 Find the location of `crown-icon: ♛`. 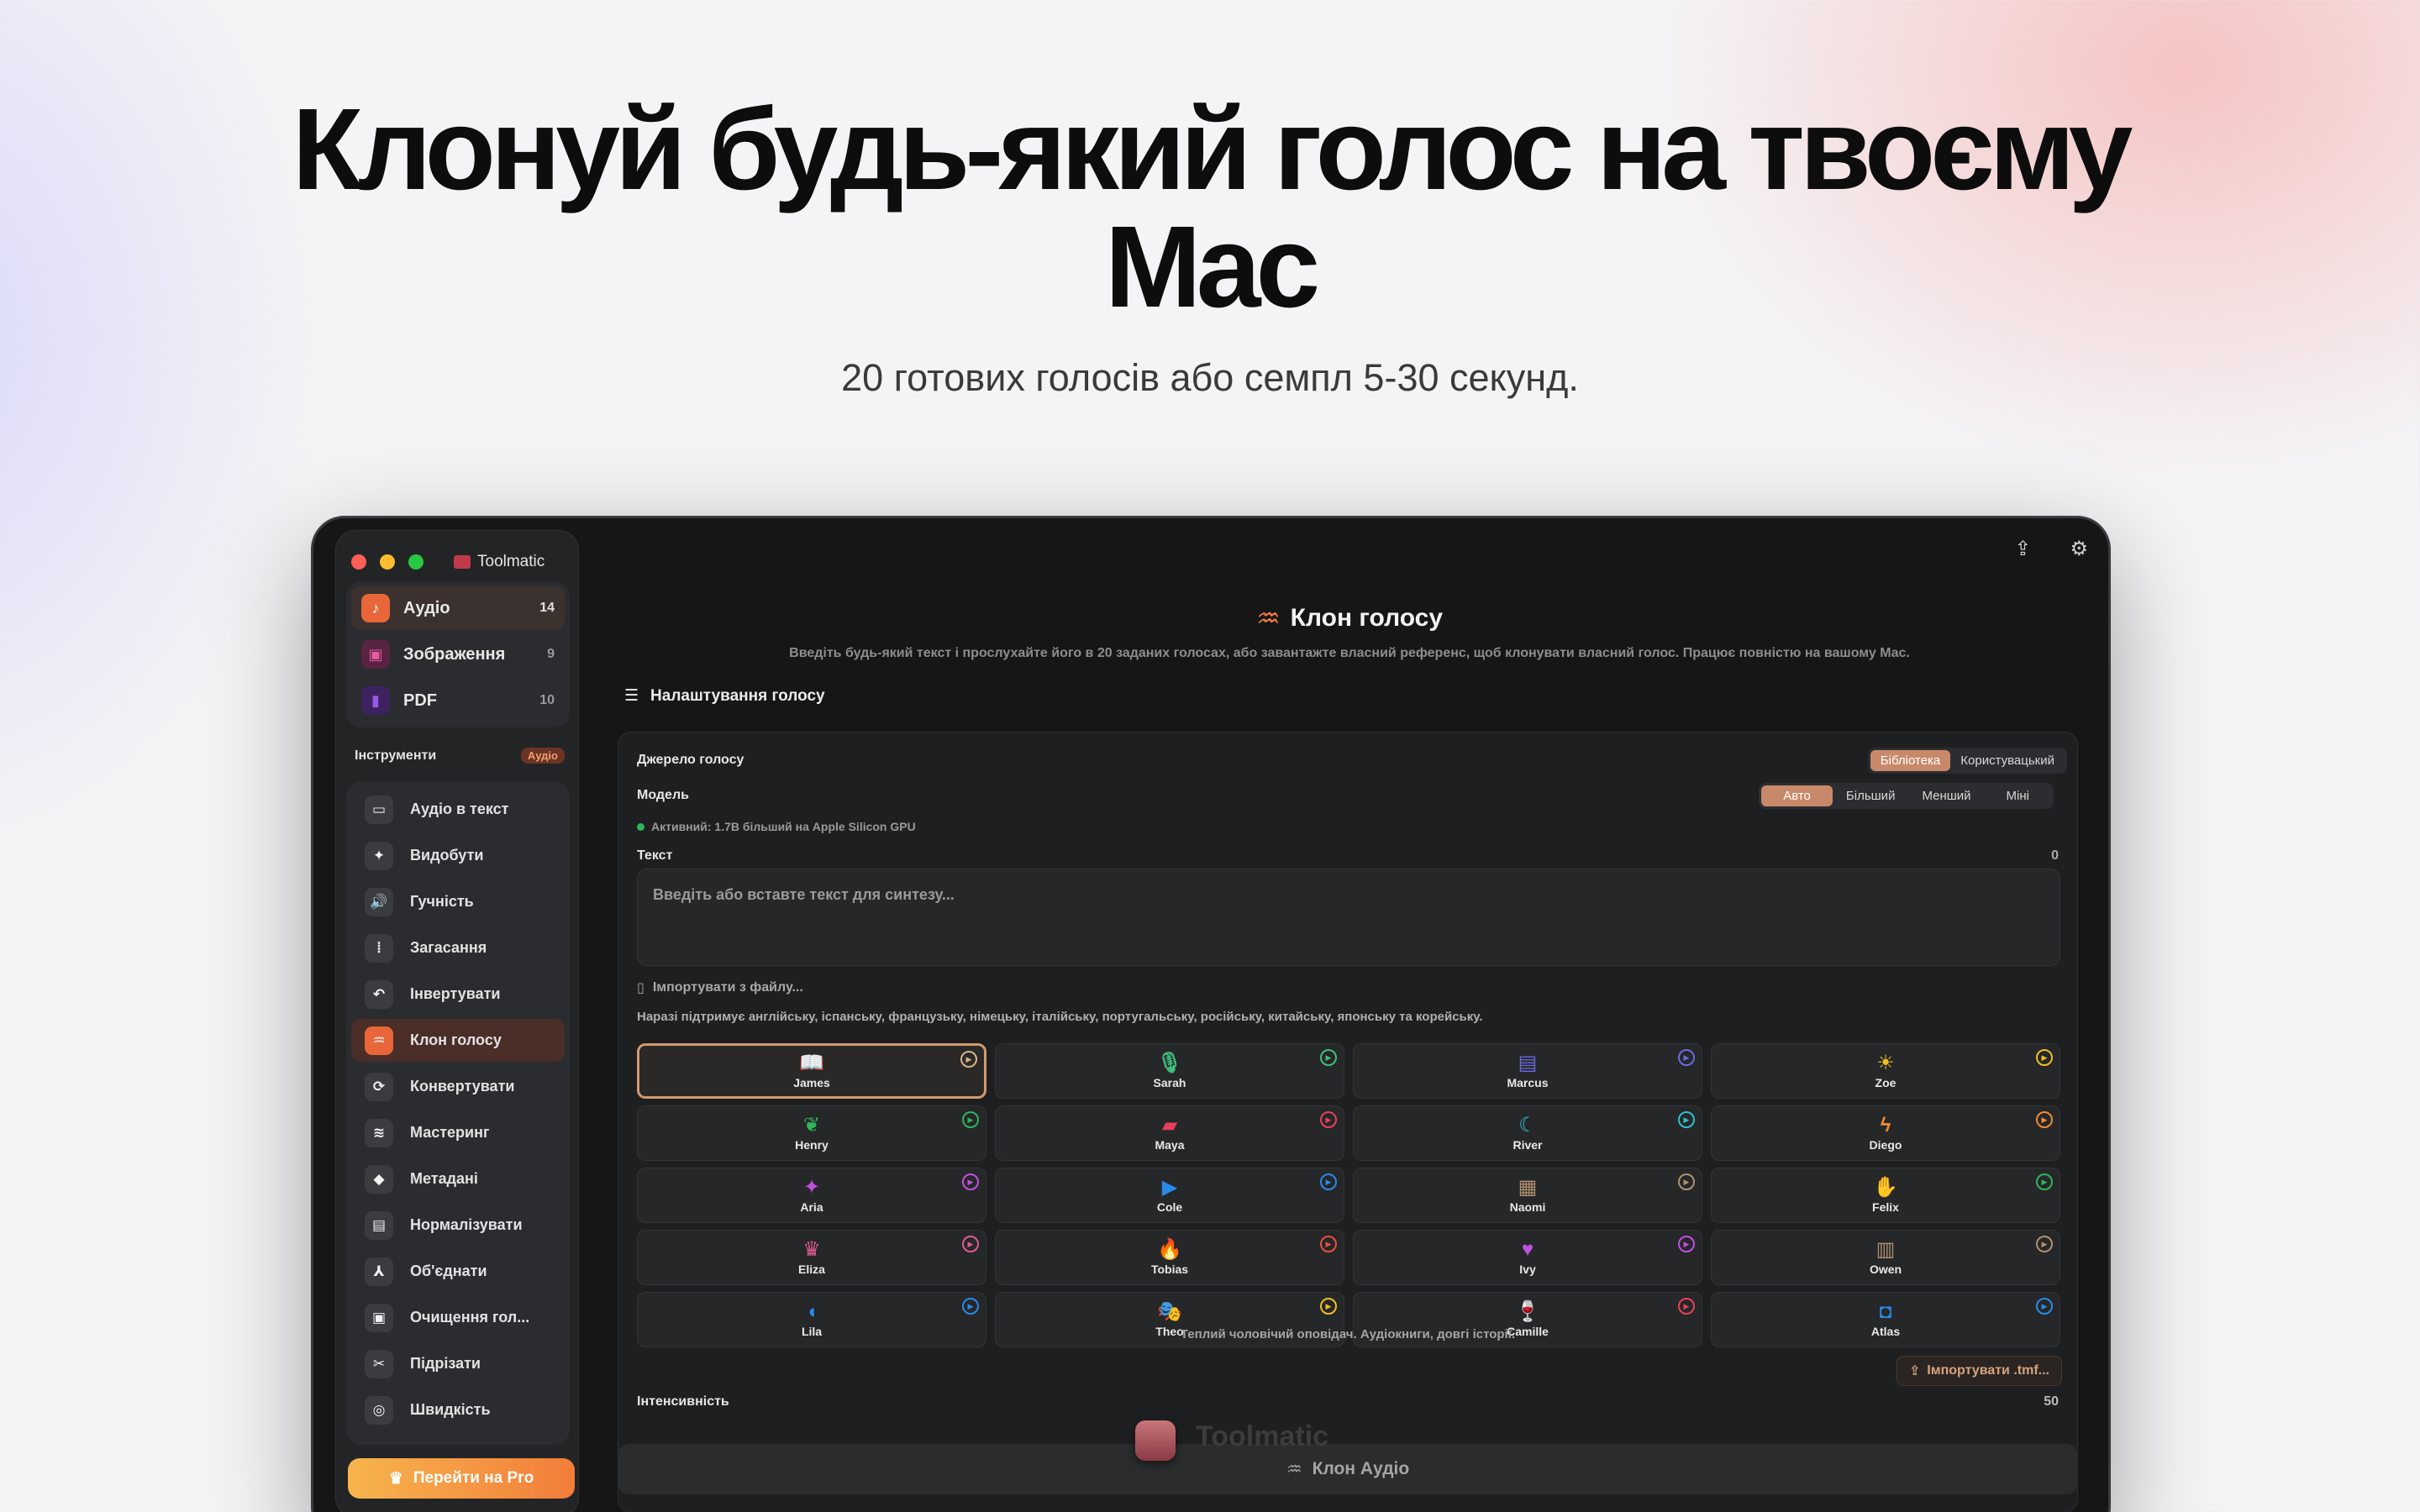

crown-icon: ♛ is located at coordinates (396, 1478).